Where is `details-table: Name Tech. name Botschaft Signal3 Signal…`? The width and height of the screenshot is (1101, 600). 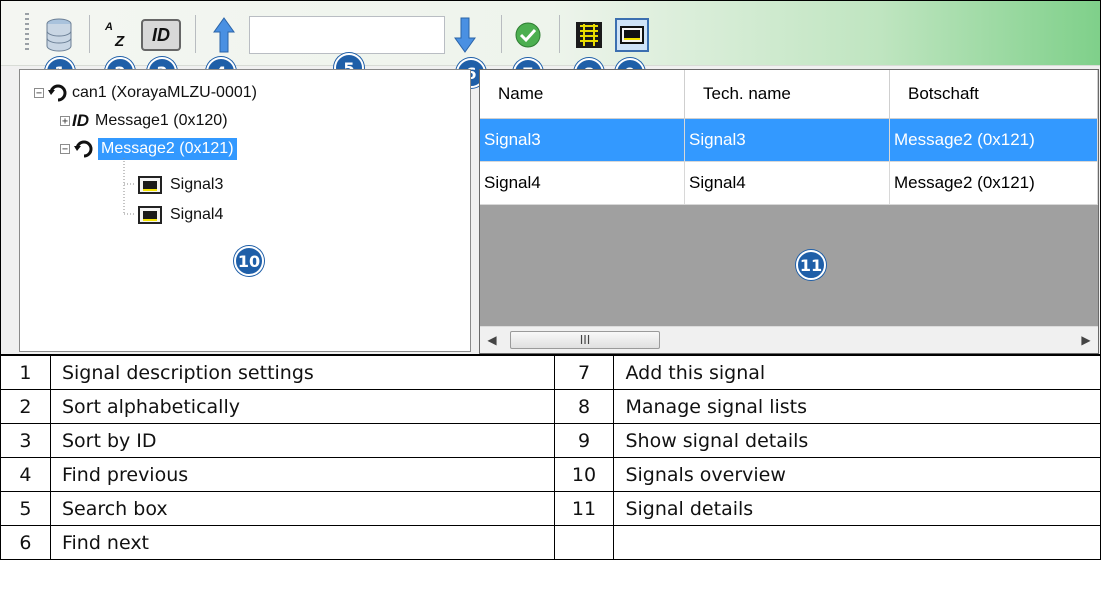
details-table: Name Tech. name Botschaft Signal3 Signal… is located at coordinates (789, 137).